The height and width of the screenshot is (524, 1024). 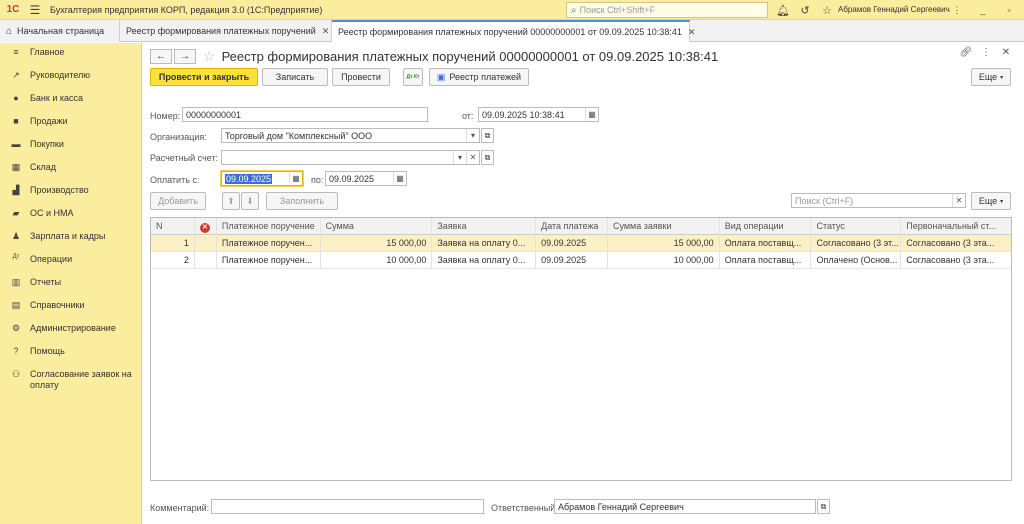 I want to click on table-more-button: Еще ▾, so click(x=991, y=201).